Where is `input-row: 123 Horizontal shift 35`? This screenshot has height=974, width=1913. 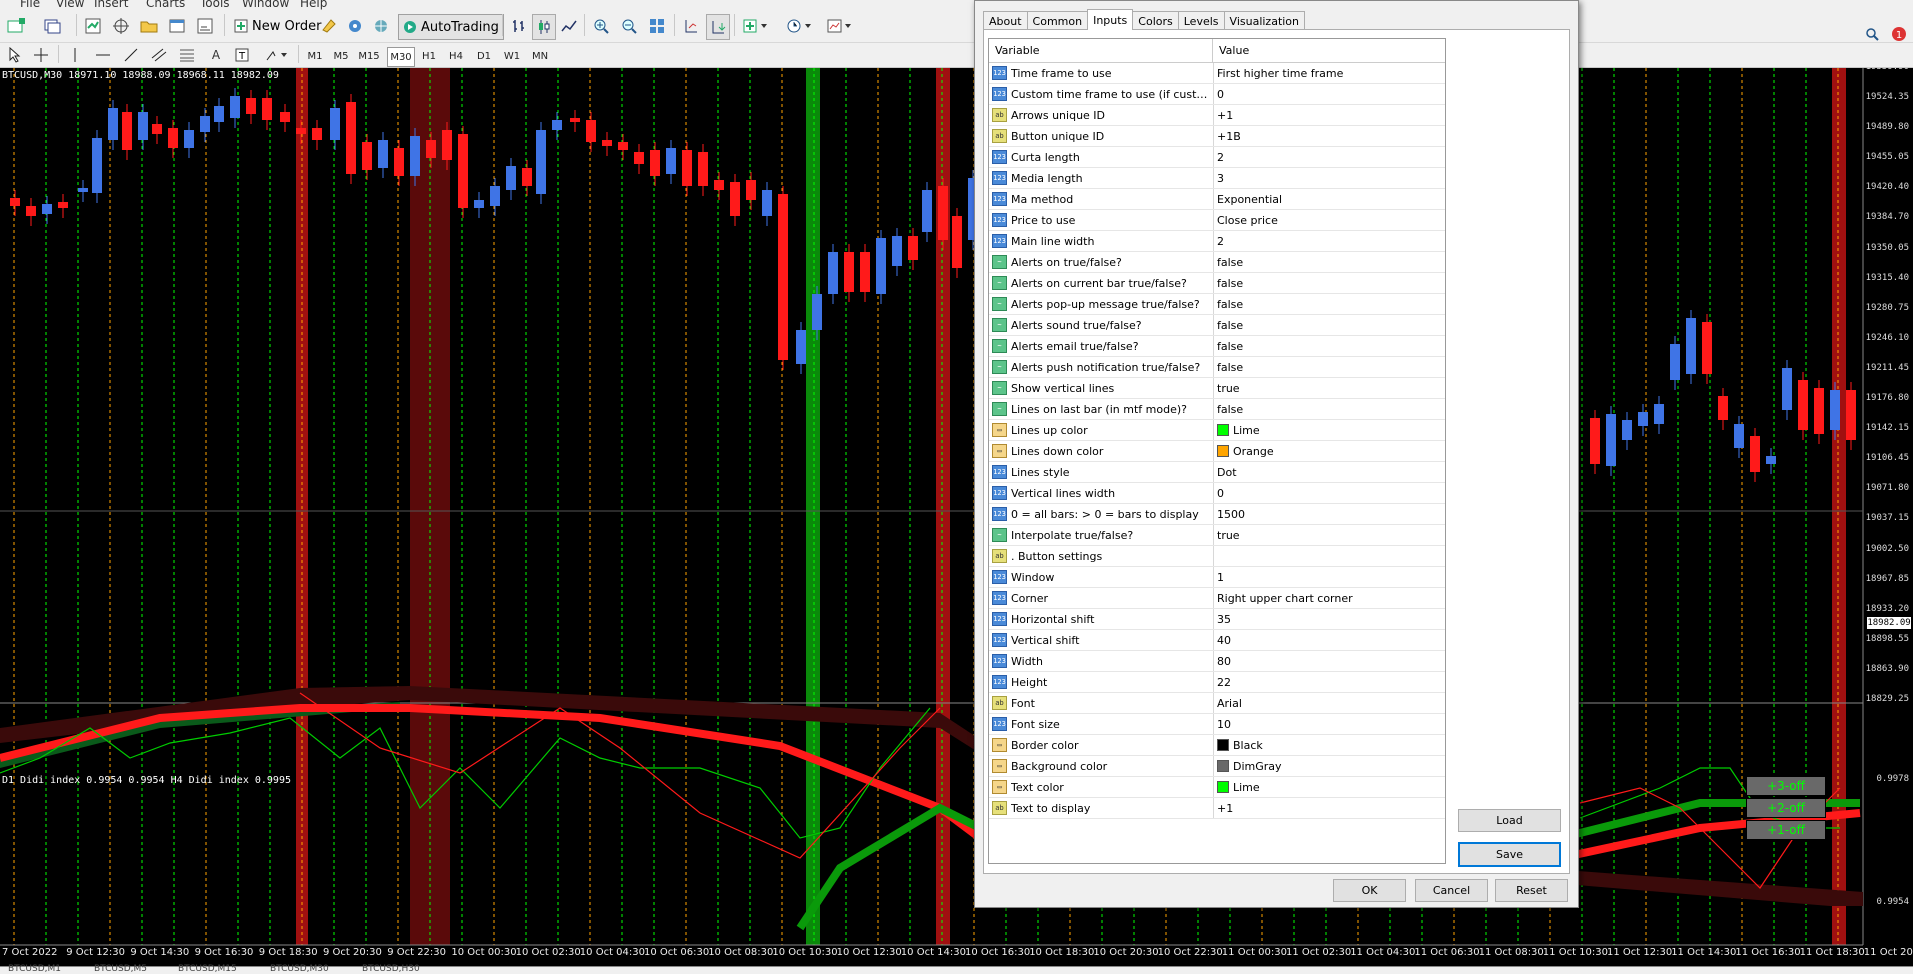 input-row: 123 Horizontal shift 35 is located at coordinates (1217, 619).